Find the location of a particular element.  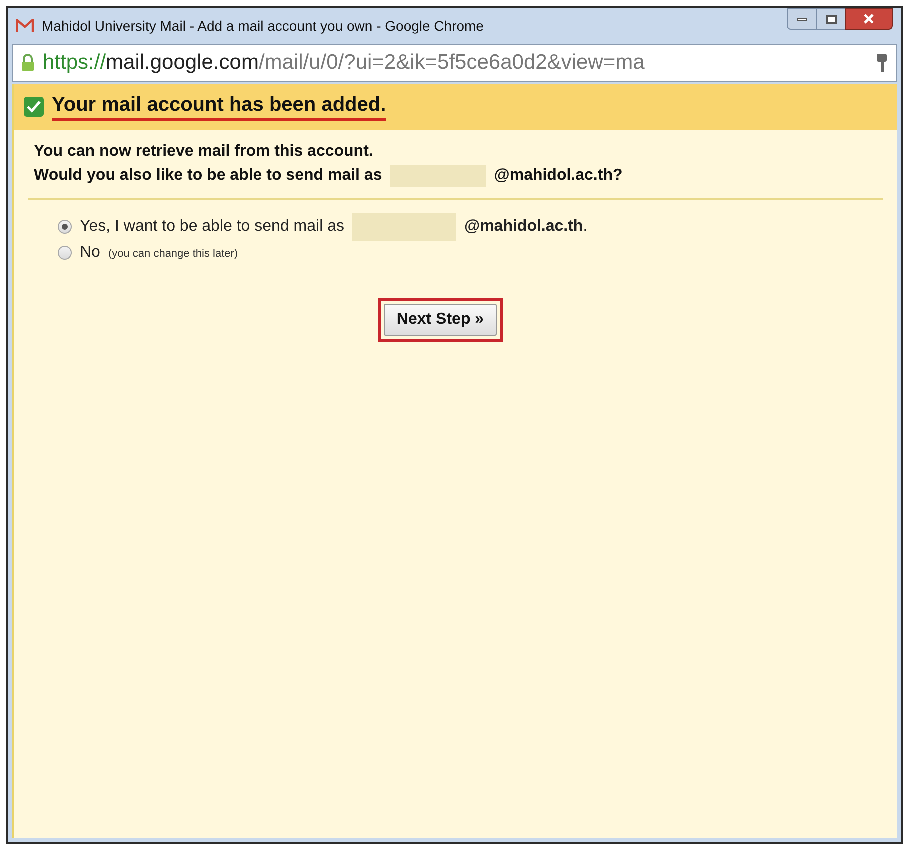

close-icon is located at coordinates (869, 19).